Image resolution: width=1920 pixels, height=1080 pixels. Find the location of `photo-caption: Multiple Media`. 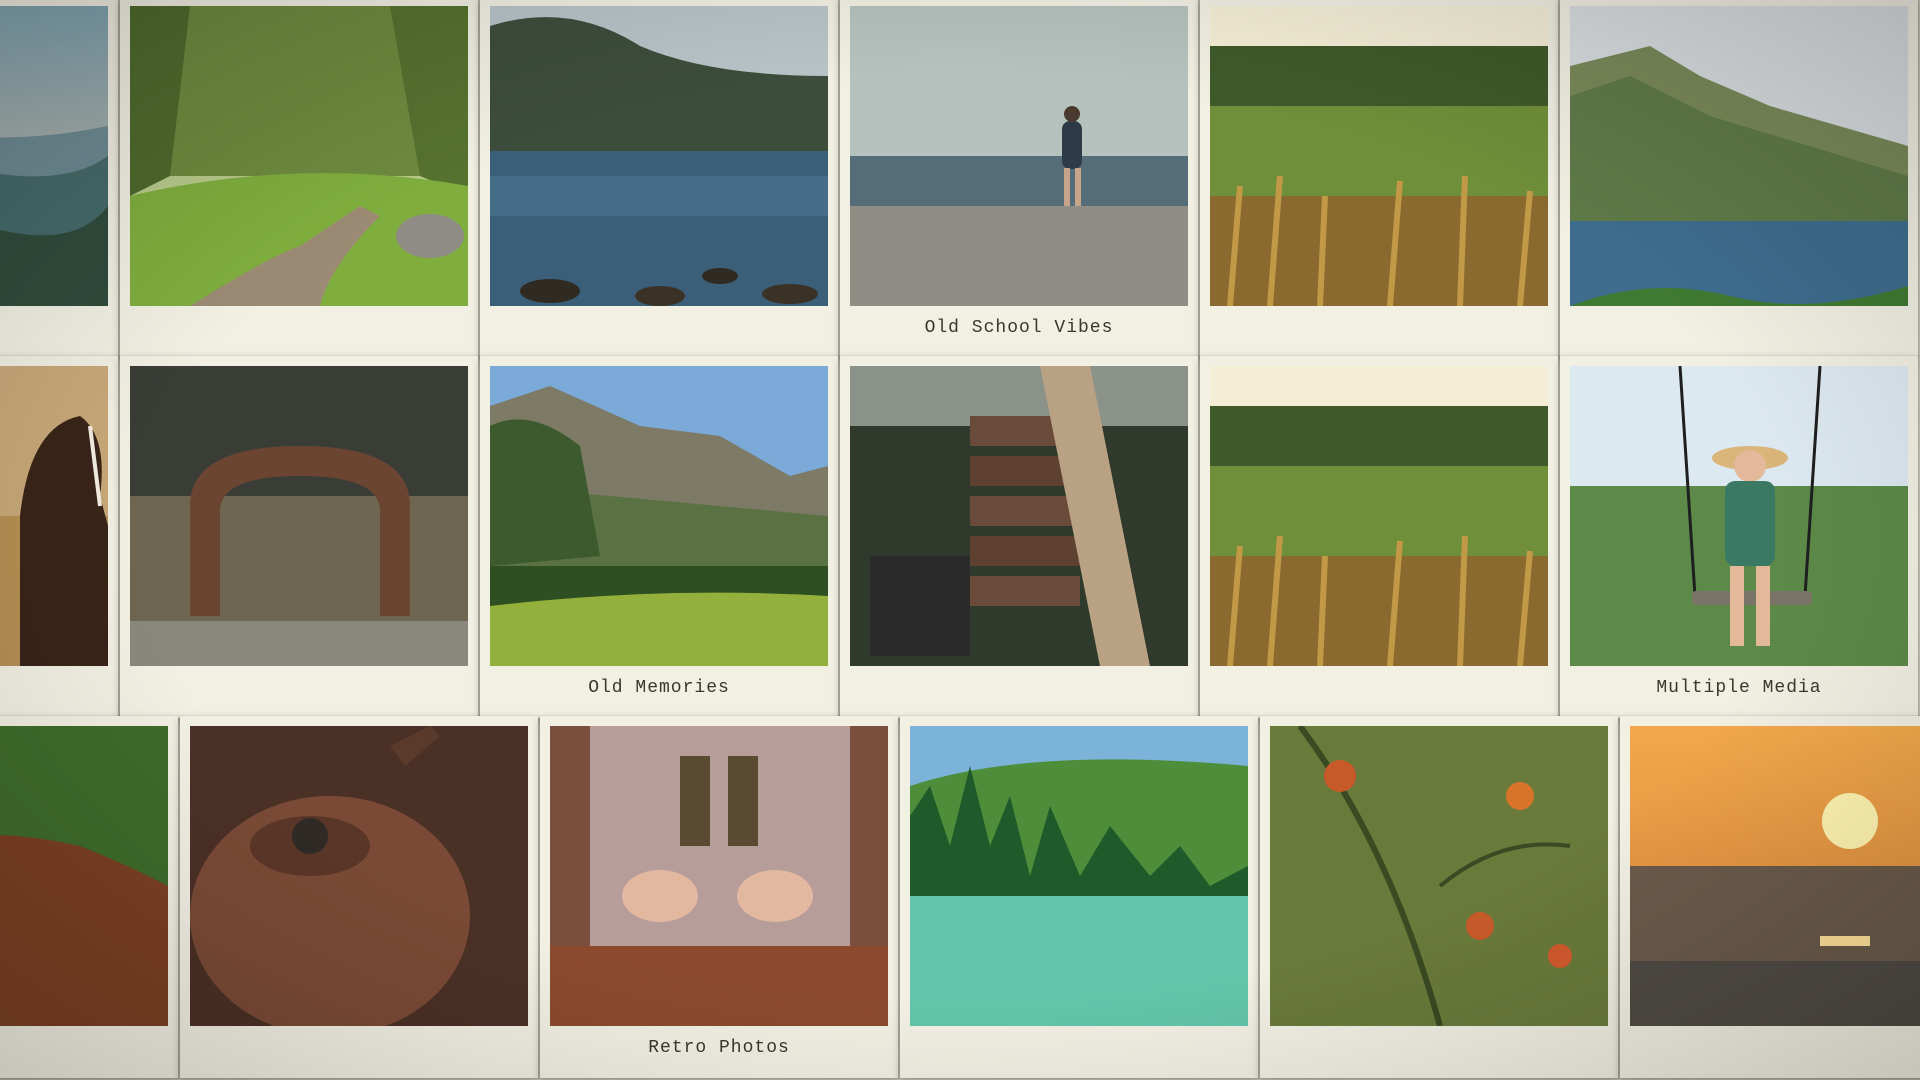

photo-caption: Multiple Media is located at coordinates (1739, 688).